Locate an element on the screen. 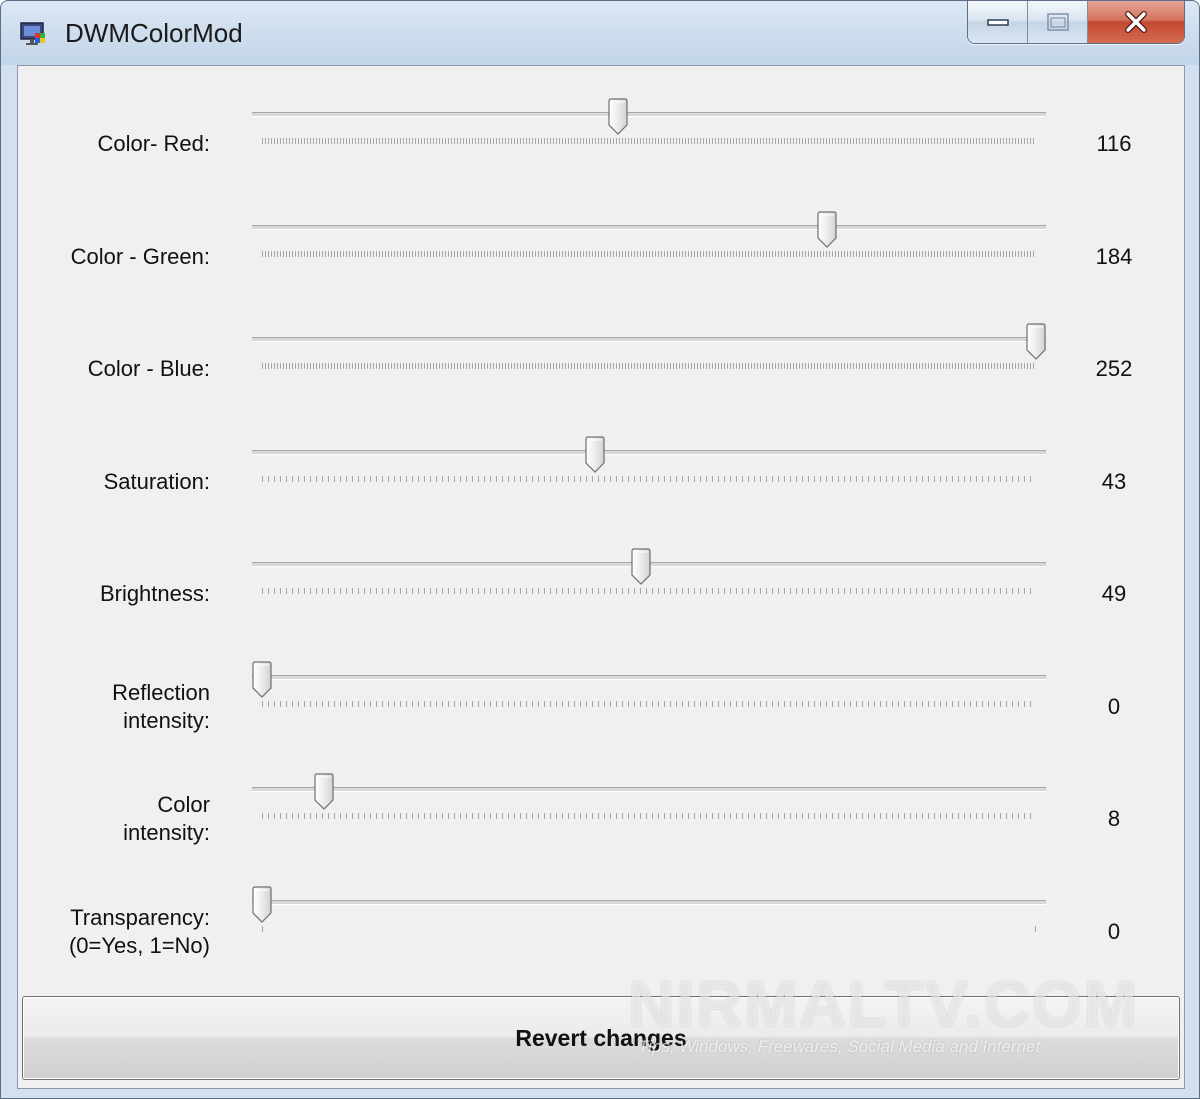 This screenshot has width=1200, height=1099. slider-value: 184 is located at coordinates (1114, 256).